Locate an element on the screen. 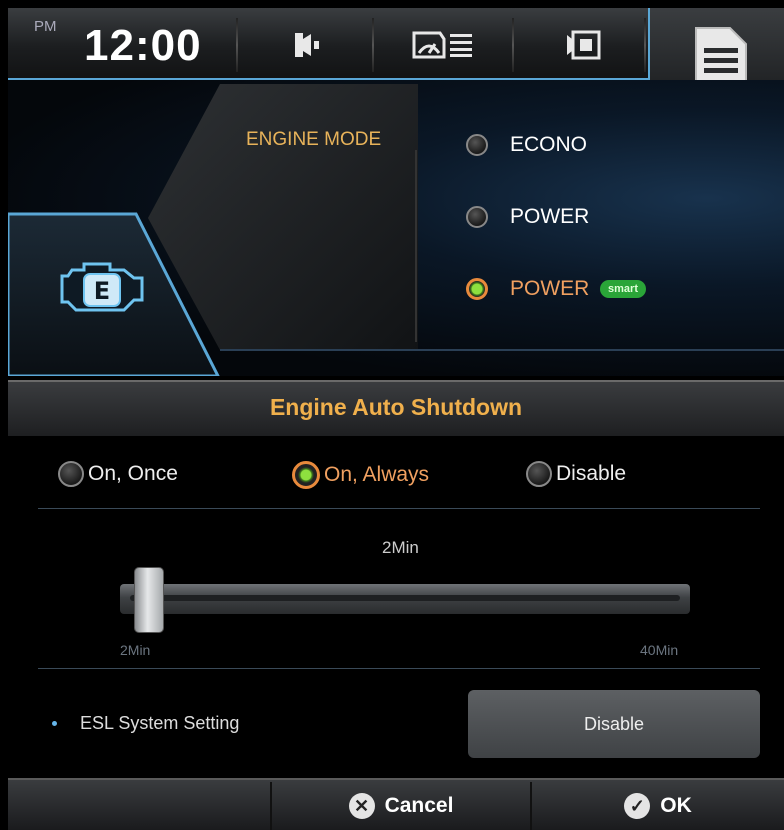 The width and height of the screenshot is (784, 830). speaker-icon is located at coordinates (307, 45).